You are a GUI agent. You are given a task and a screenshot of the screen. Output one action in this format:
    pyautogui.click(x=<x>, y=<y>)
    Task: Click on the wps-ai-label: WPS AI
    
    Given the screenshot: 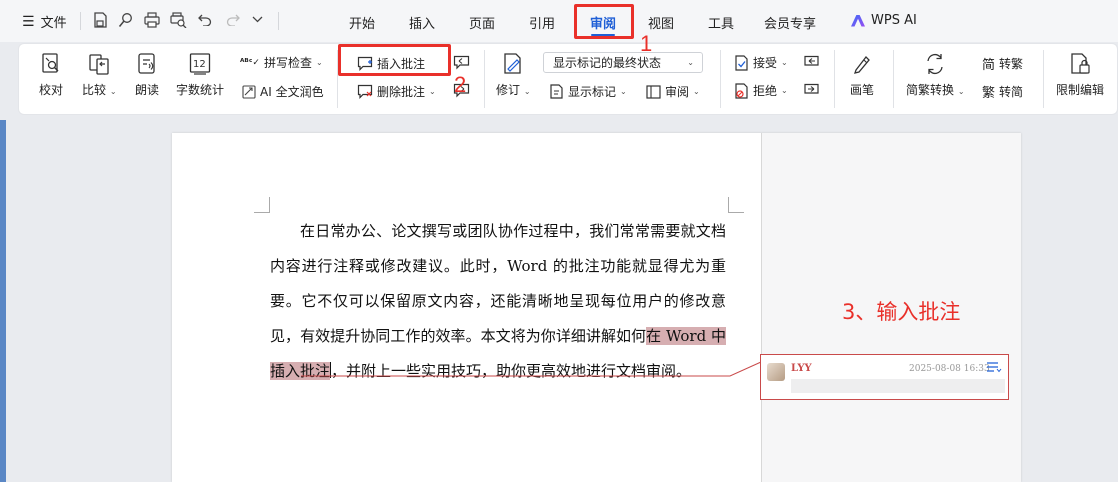 What is the action you would take?
    pyautogui.click(x=894, y=20)
    